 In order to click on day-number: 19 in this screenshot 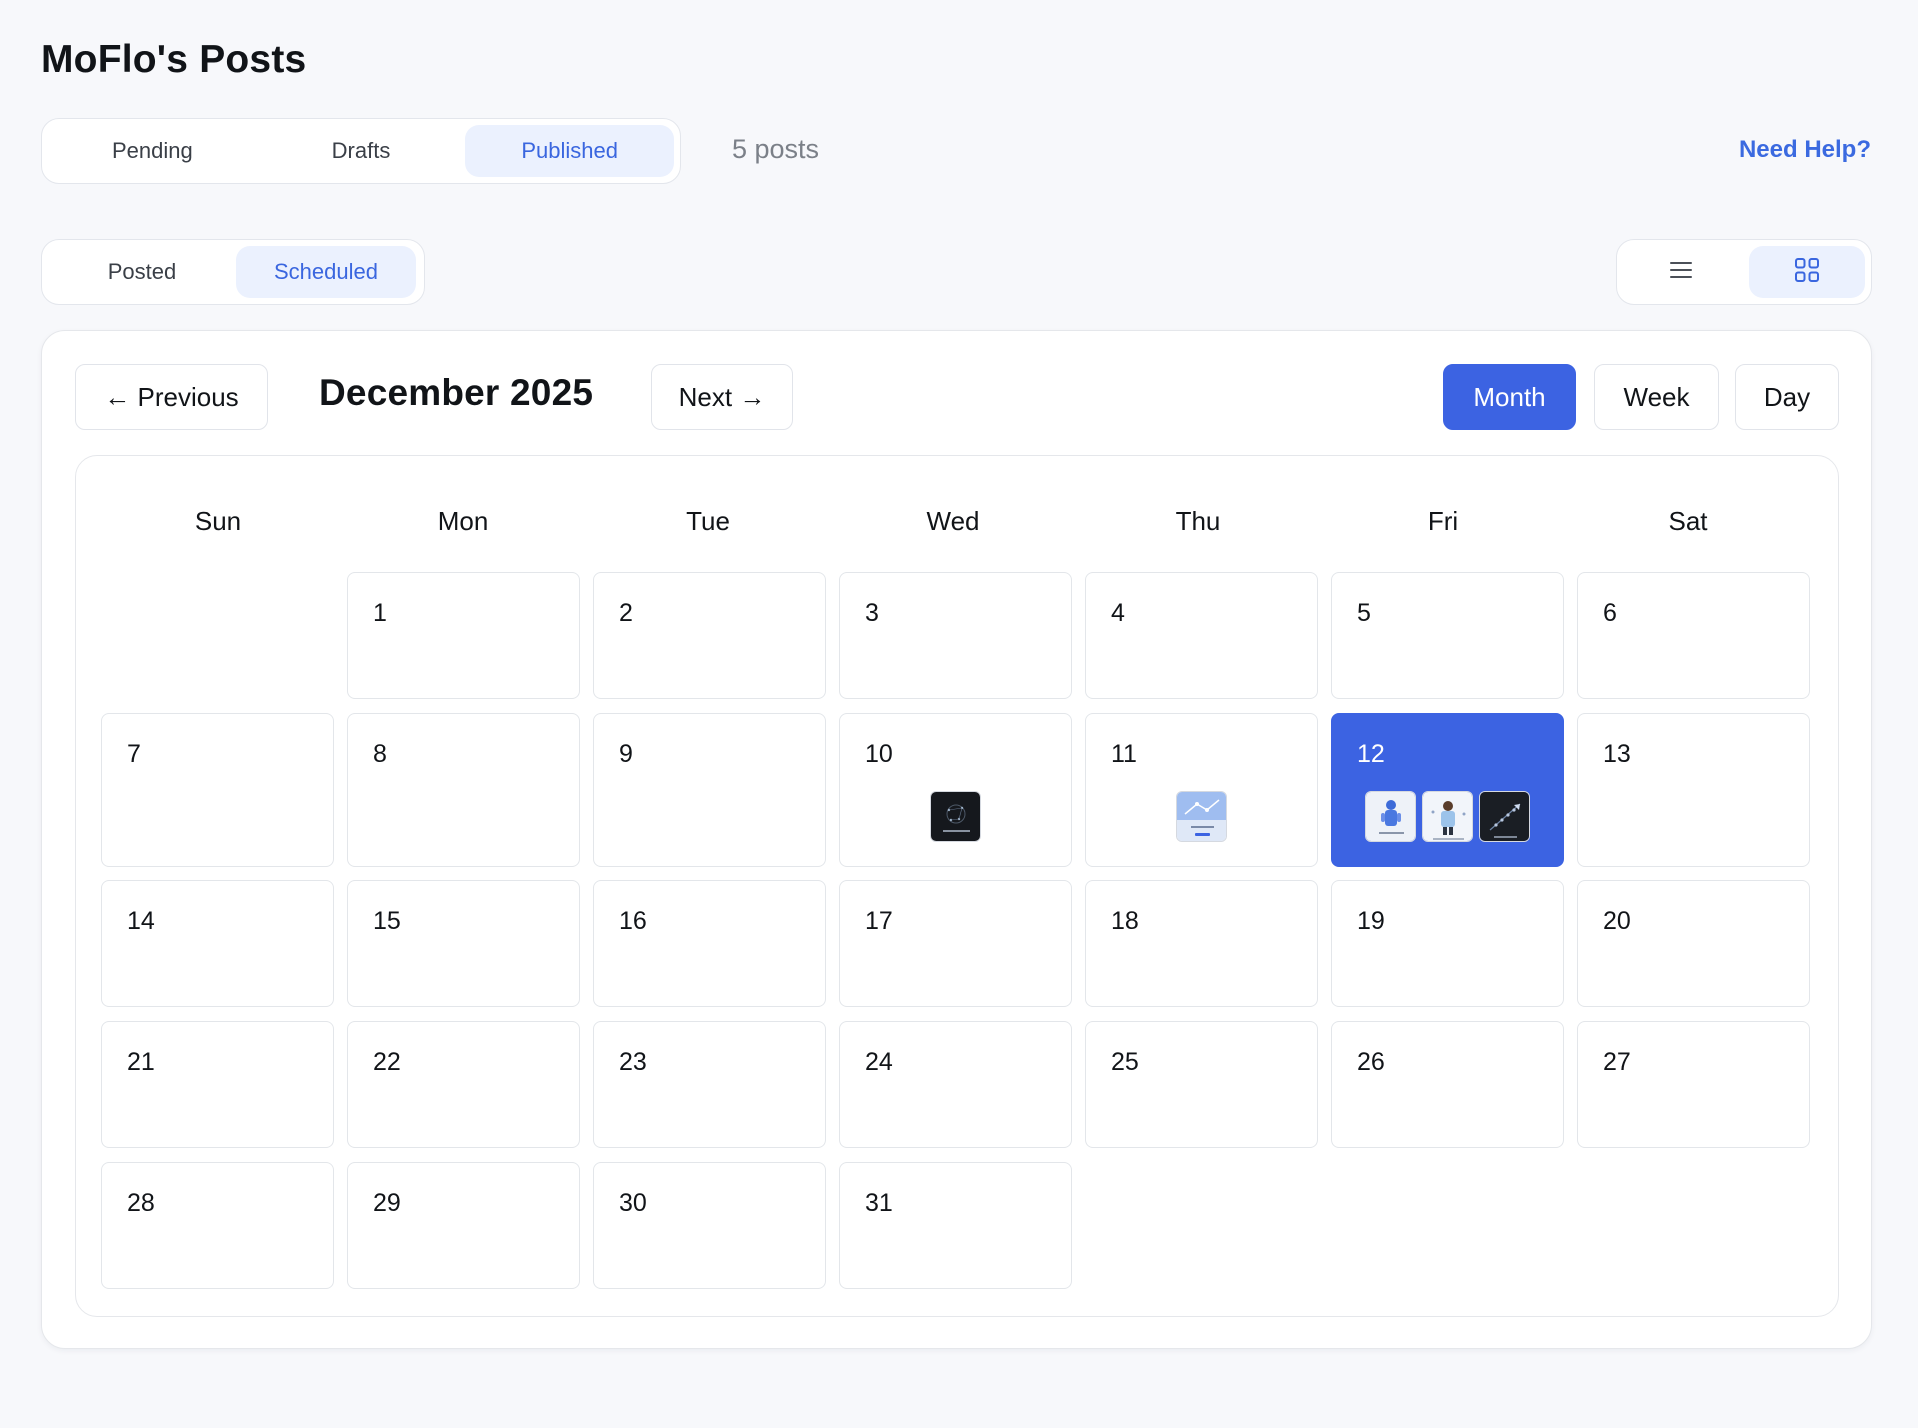, I will do `click(1371, 921)`.